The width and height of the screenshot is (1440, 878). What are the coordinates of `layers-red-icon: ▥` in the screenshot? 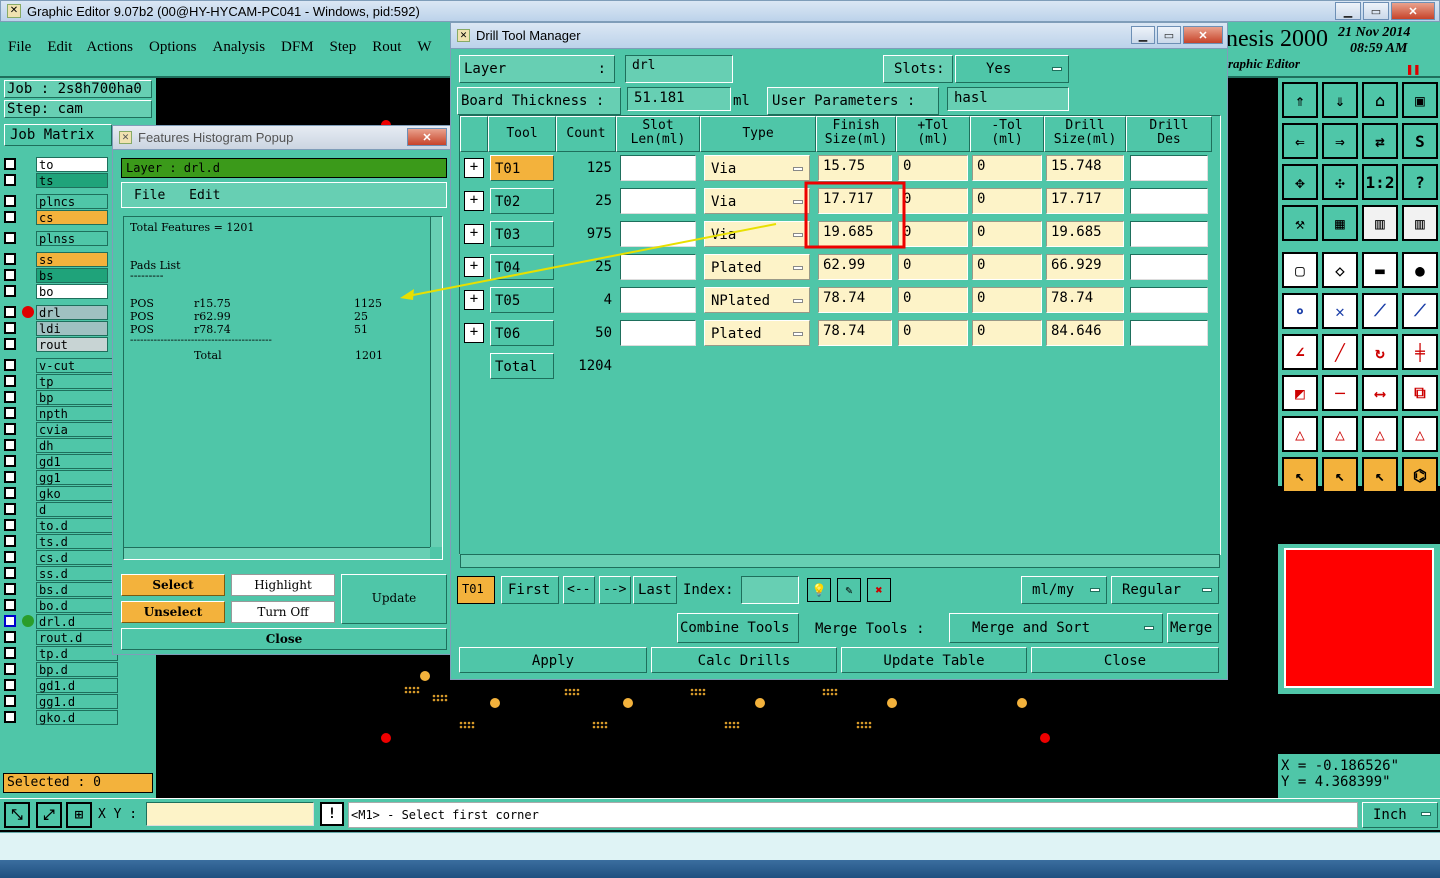 It's located at (1380, 223).